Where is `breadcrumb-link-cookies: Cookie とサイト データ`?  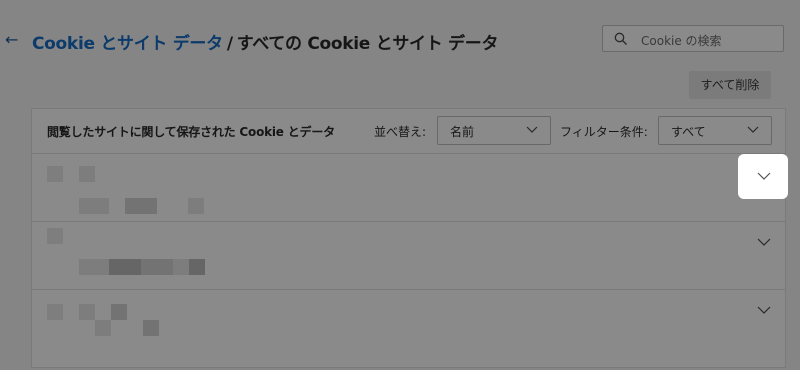
breadcrumb-link-cookies: Cookie とサイト データ is located at coordinates (127, 44).